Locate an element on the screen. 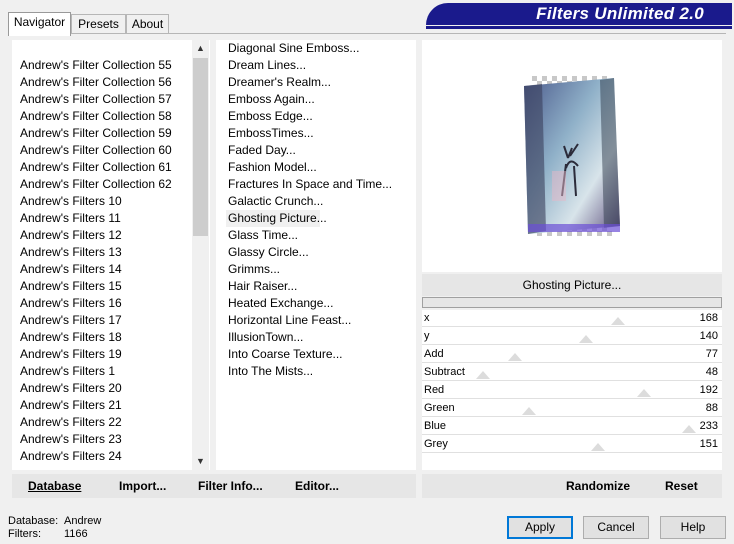  tab-panel-border is located at coordinates (367, 33).